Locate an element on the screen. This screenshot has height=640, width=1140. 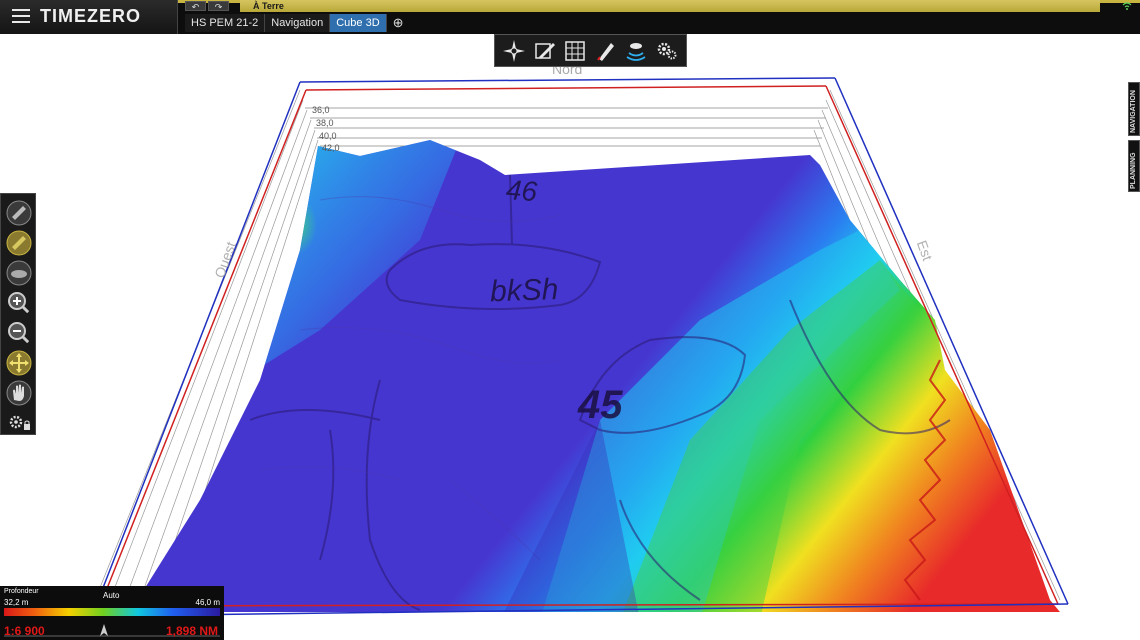
undo-button: ↶ is located at coordinates (195, 6).